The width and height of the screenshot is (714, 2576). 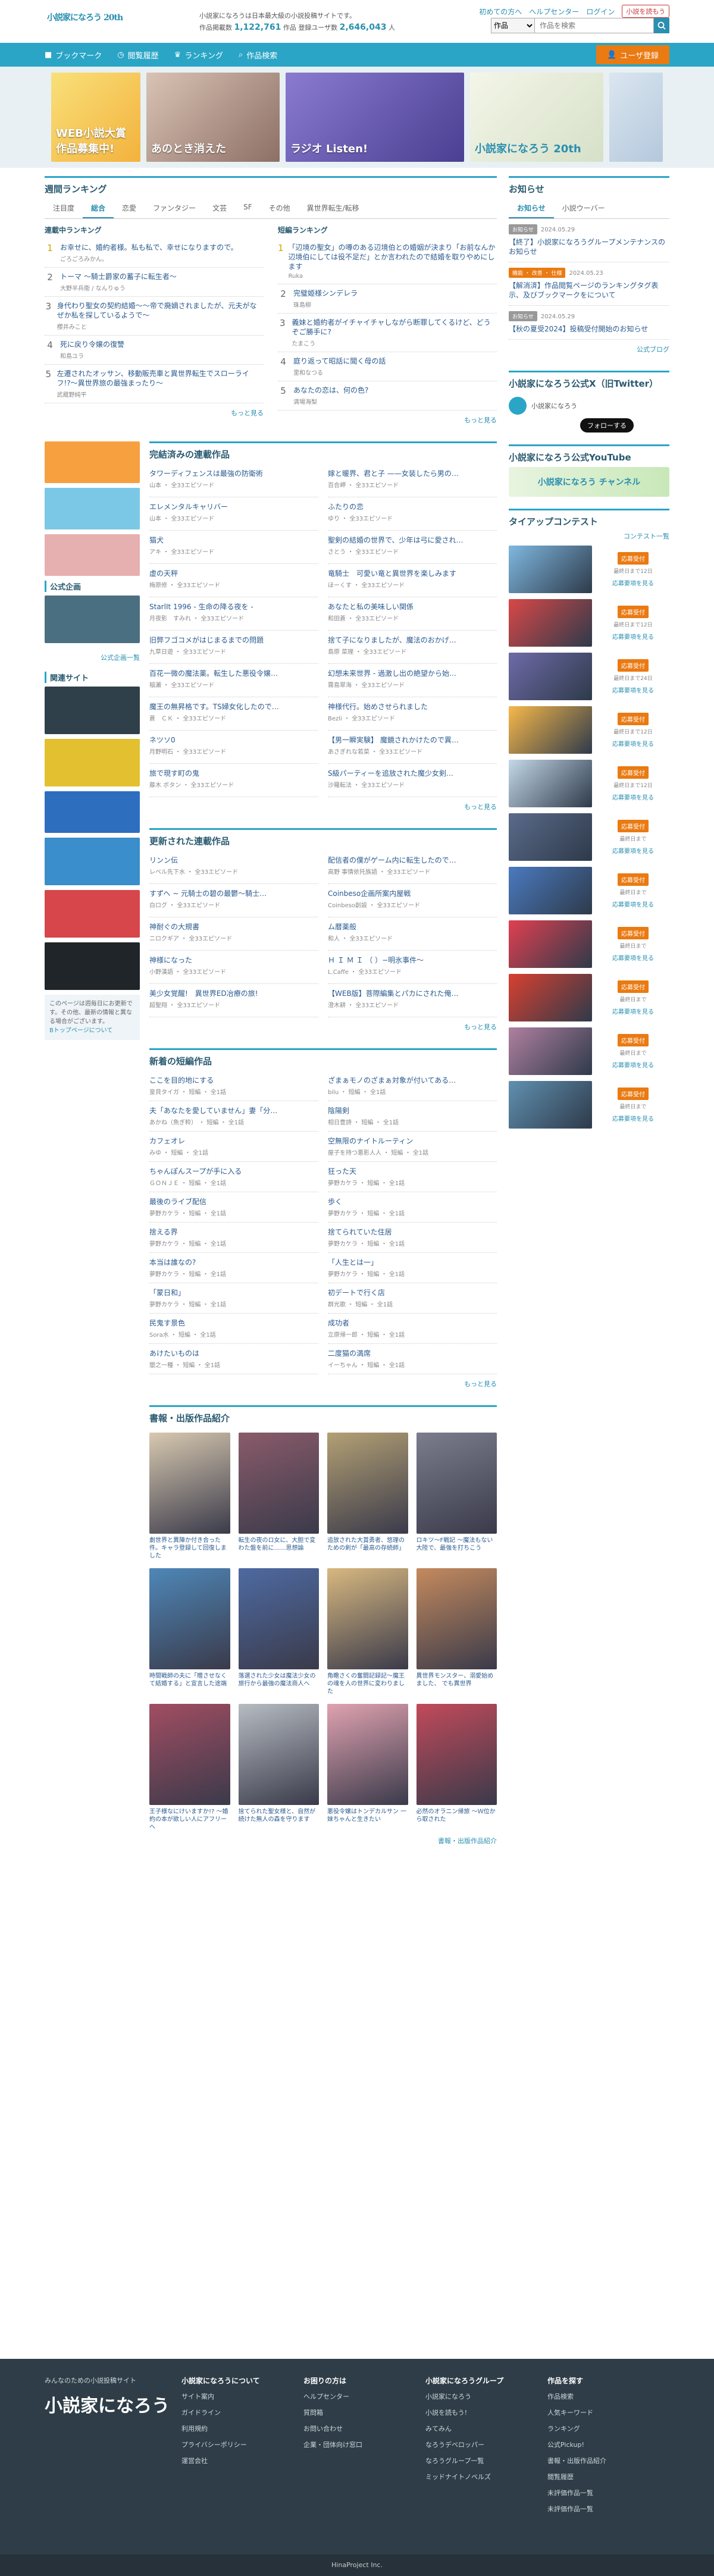 I want to click on page-note-link: Bトップページについて, so click(x=92, y=1030).